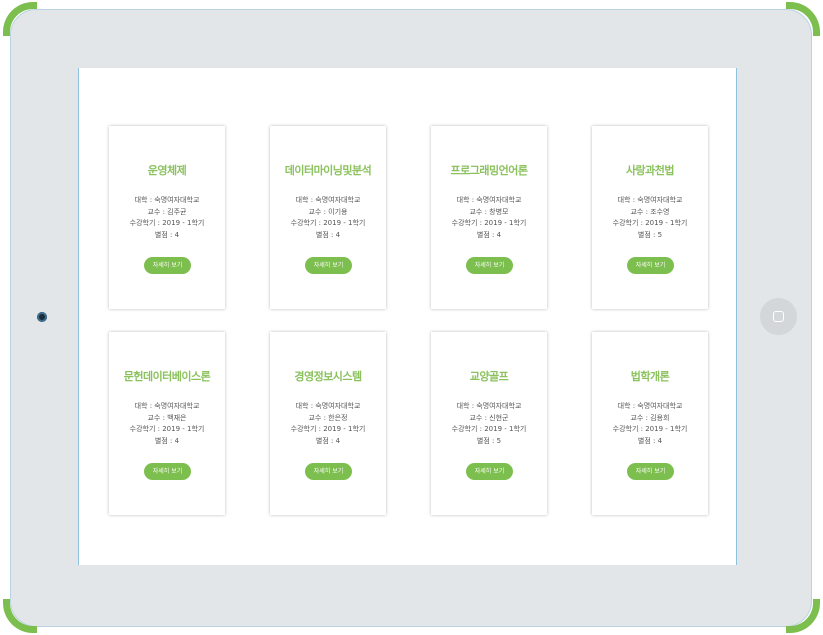 The image size is (823, 635). I want to click on course-professor: 교수 : 김주균, so click(167, 211).